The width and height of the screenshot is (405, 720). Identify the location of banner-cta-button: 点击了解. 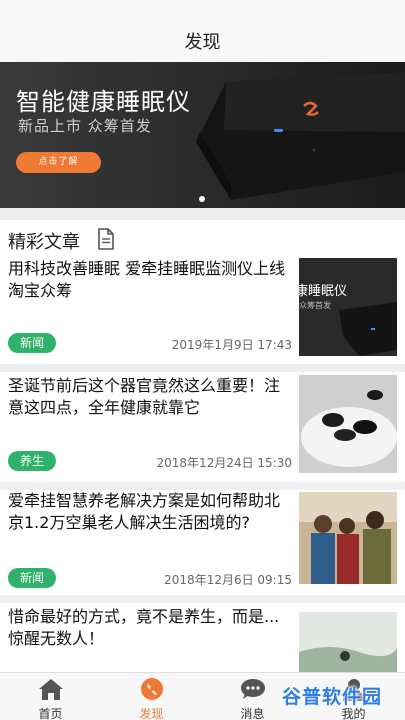
(58, 162).